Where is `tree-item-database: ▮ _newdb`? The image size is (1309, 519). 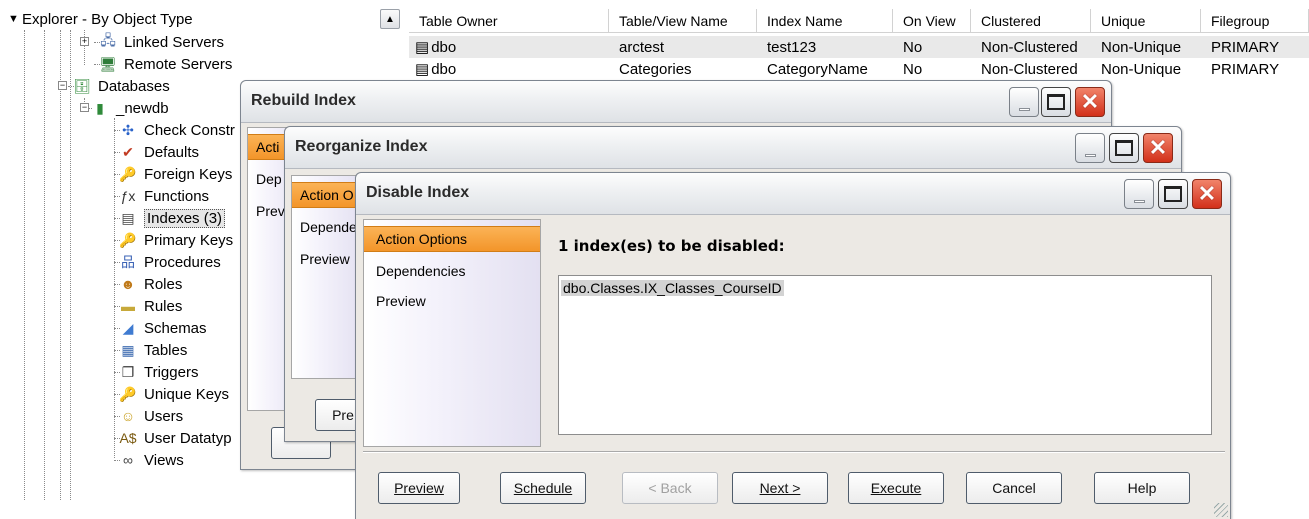 tree-item-database: ▮ _newdb is located at coordinates (129, 108).